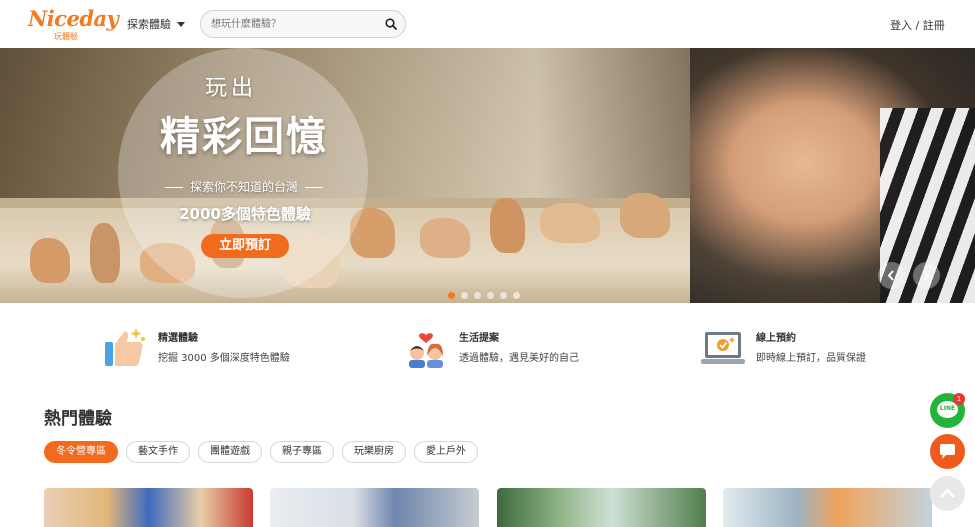  Describe the element at coordinates (224, 358) in the screenshot. I see `feature-description: 挖掘 3000 多個深度特色體驗` at that location.